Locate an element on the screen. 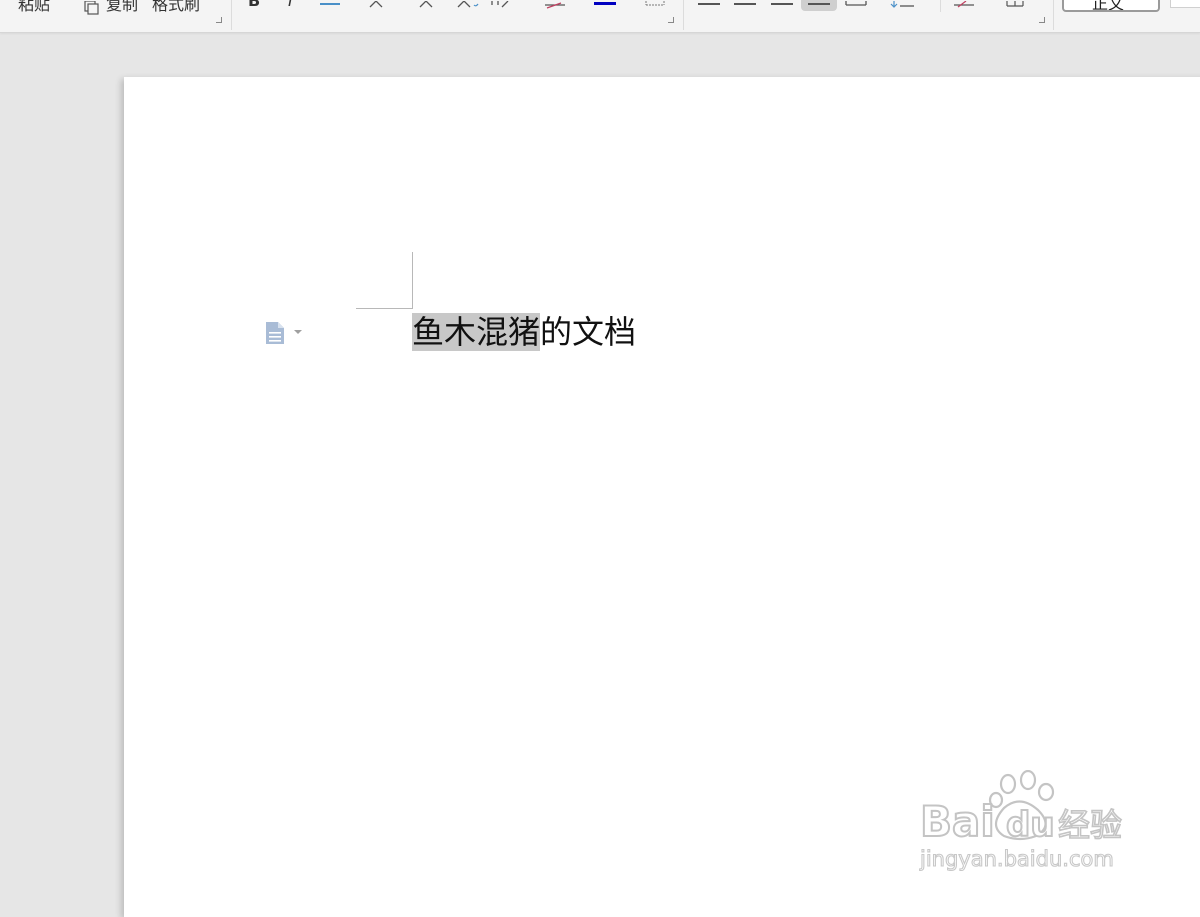 The height and width of the screenshot is (917, 1200). grow-font-icon is located at coordinates (380, 7).